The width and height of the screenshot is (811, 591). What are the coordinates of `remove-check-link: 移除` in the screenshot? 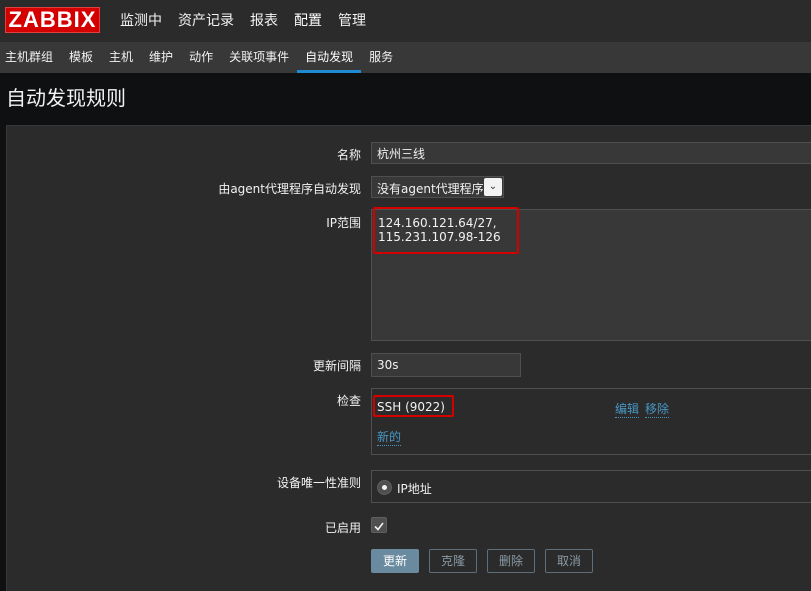 It's located at (657, 409).